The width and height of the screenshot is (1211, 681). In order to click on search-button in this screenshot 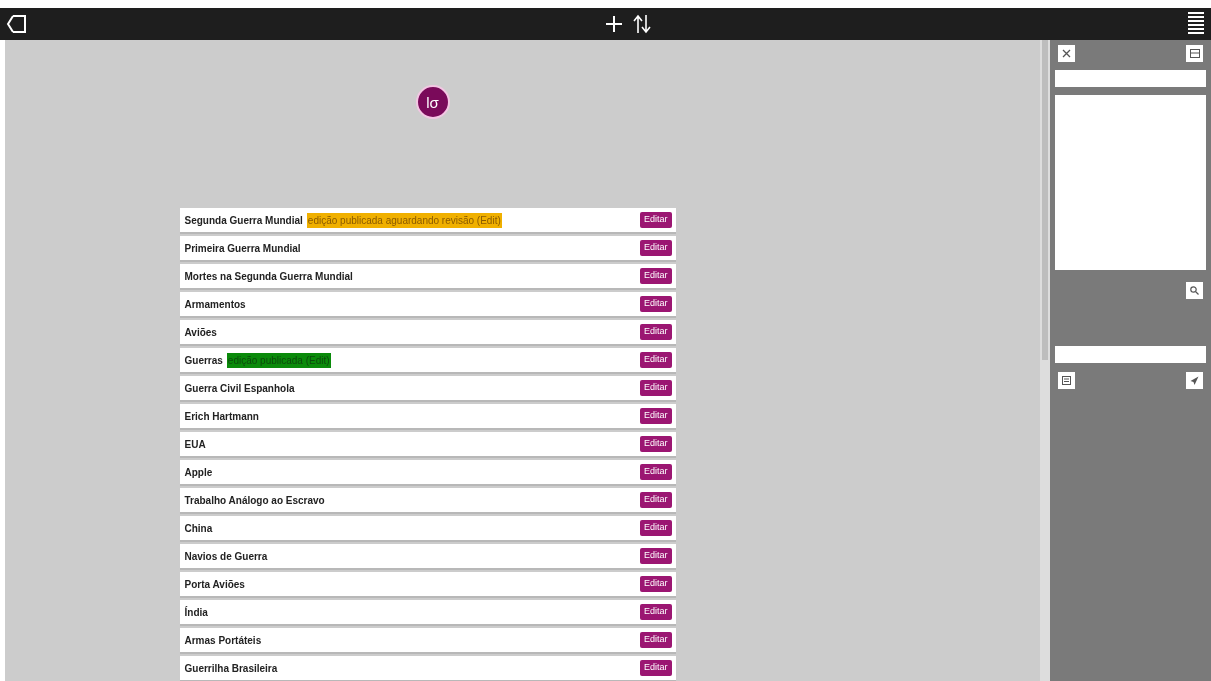, I will do `click(1194, 290)`.